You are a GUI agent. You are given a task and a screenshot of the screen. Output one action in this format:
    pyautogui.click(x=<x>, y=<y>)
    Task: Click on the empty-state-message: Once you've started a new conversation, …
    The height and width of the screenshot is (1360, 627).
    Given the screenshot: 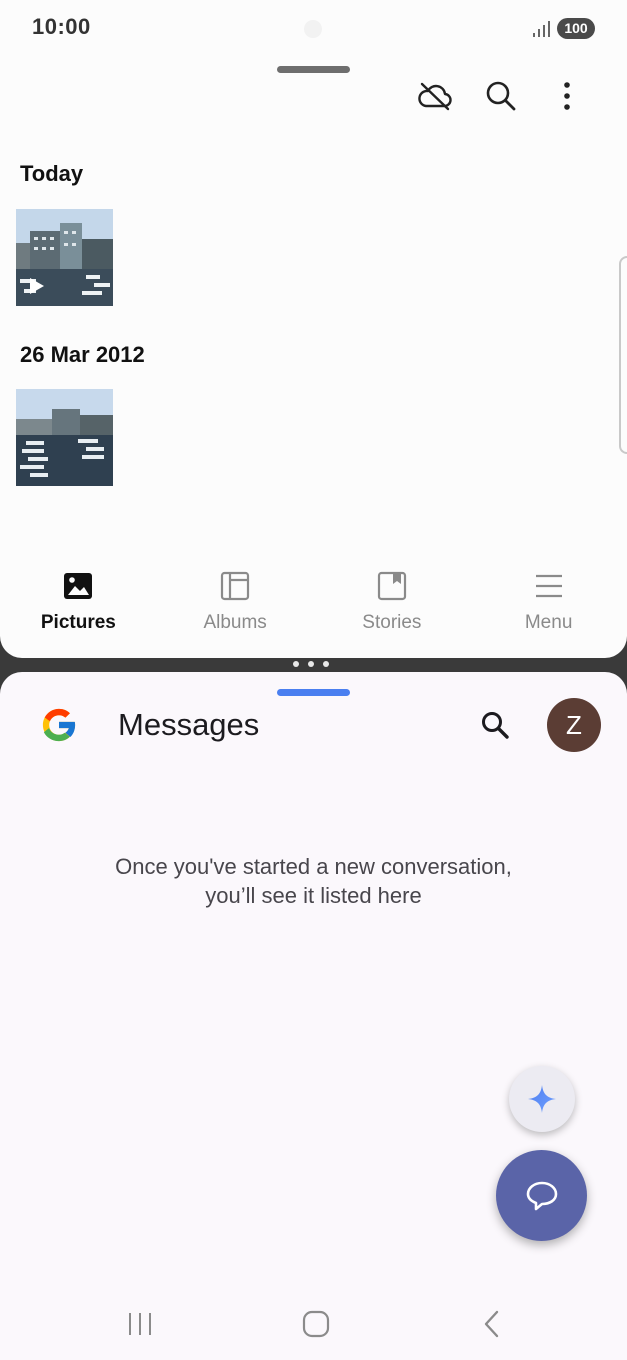 What is the action you would take?
    pyautogui.click(x=313, y=881)
    